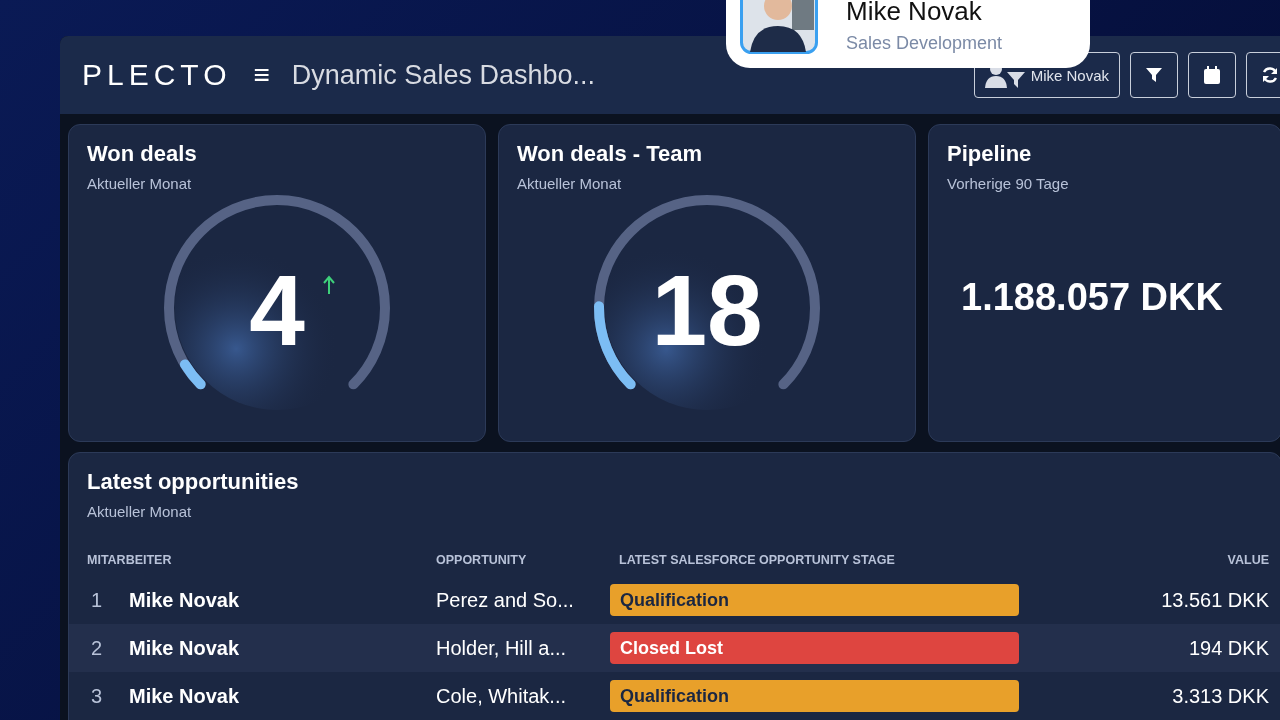 This screenshot has height=720, width=1280. Describe the element at coordinates (261, 75) in the screenshot. I see `menu-button: ≡` at that location.